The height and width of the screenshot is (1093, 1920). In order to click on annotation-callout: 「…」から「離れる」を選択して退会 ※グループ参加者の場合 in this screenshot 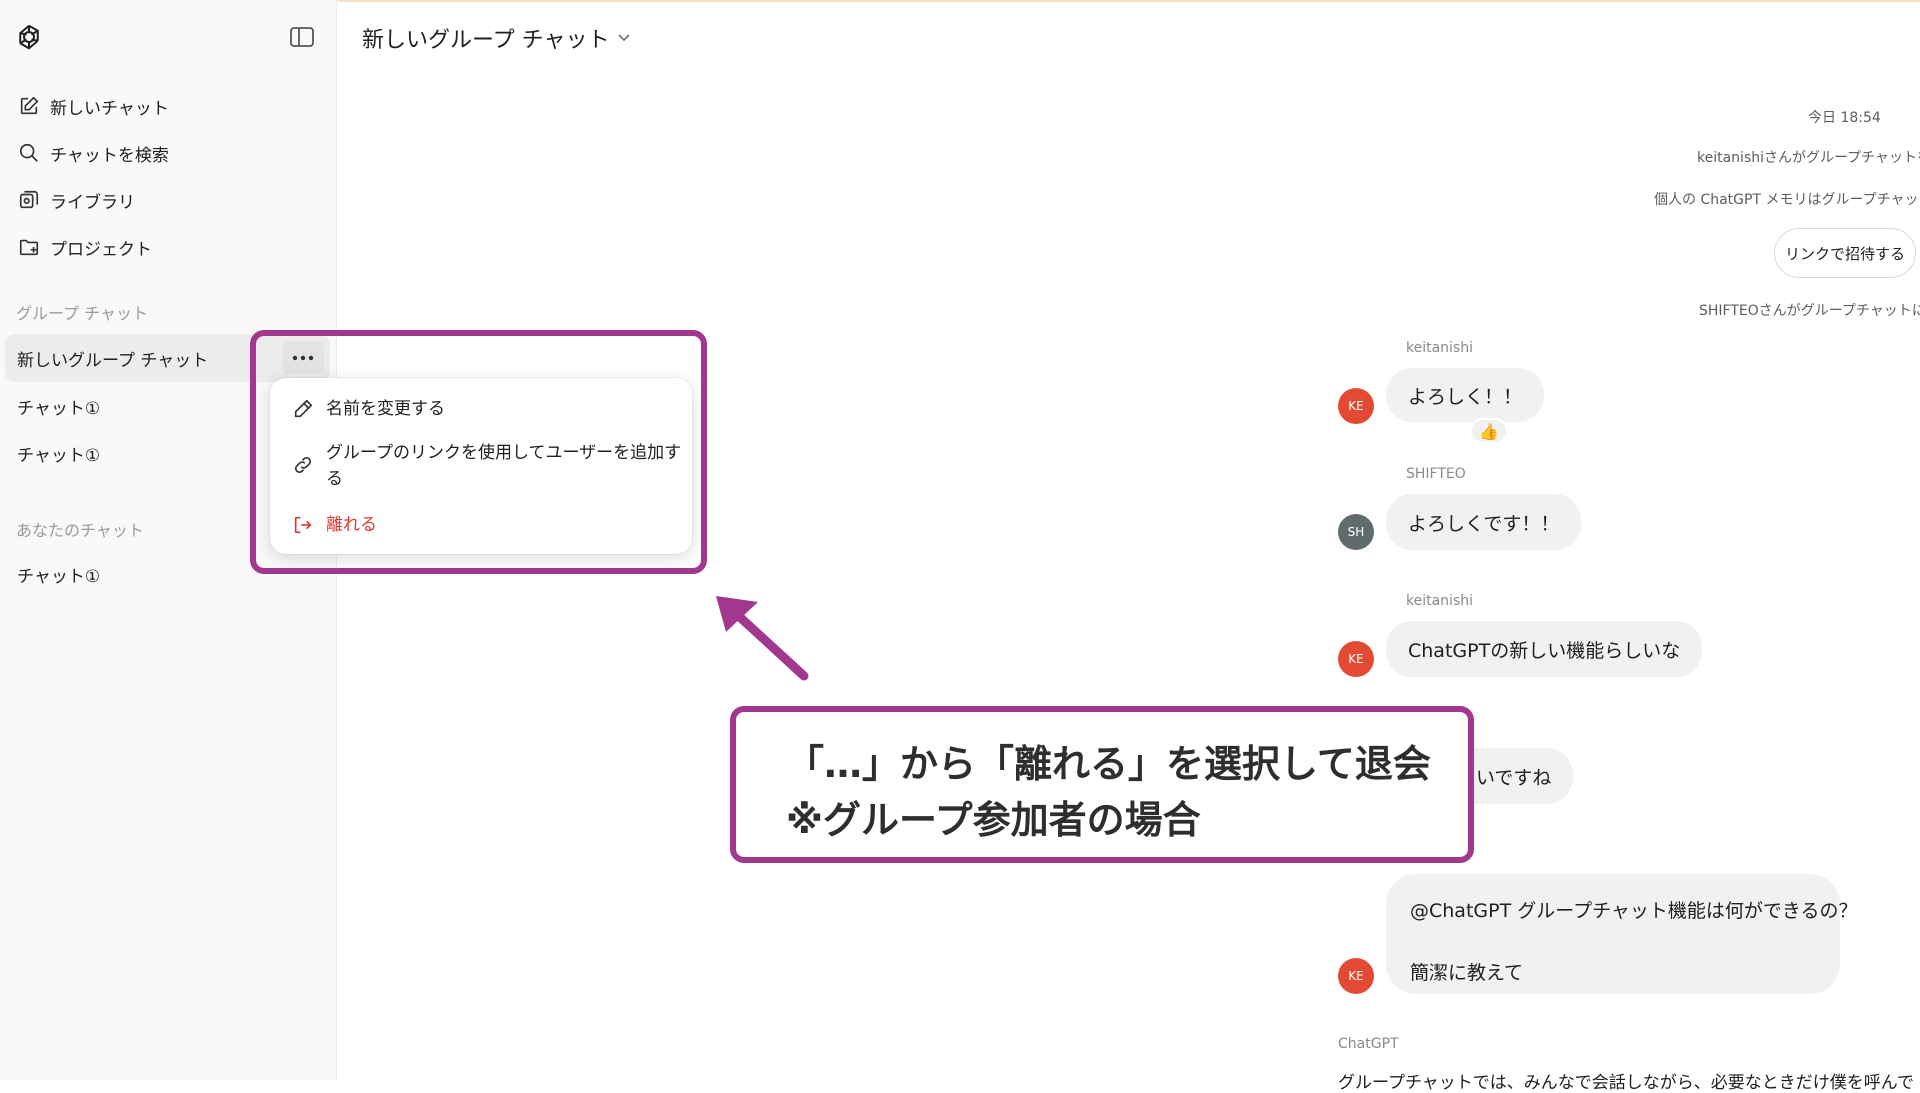, I will do `click(1102, 784)`.